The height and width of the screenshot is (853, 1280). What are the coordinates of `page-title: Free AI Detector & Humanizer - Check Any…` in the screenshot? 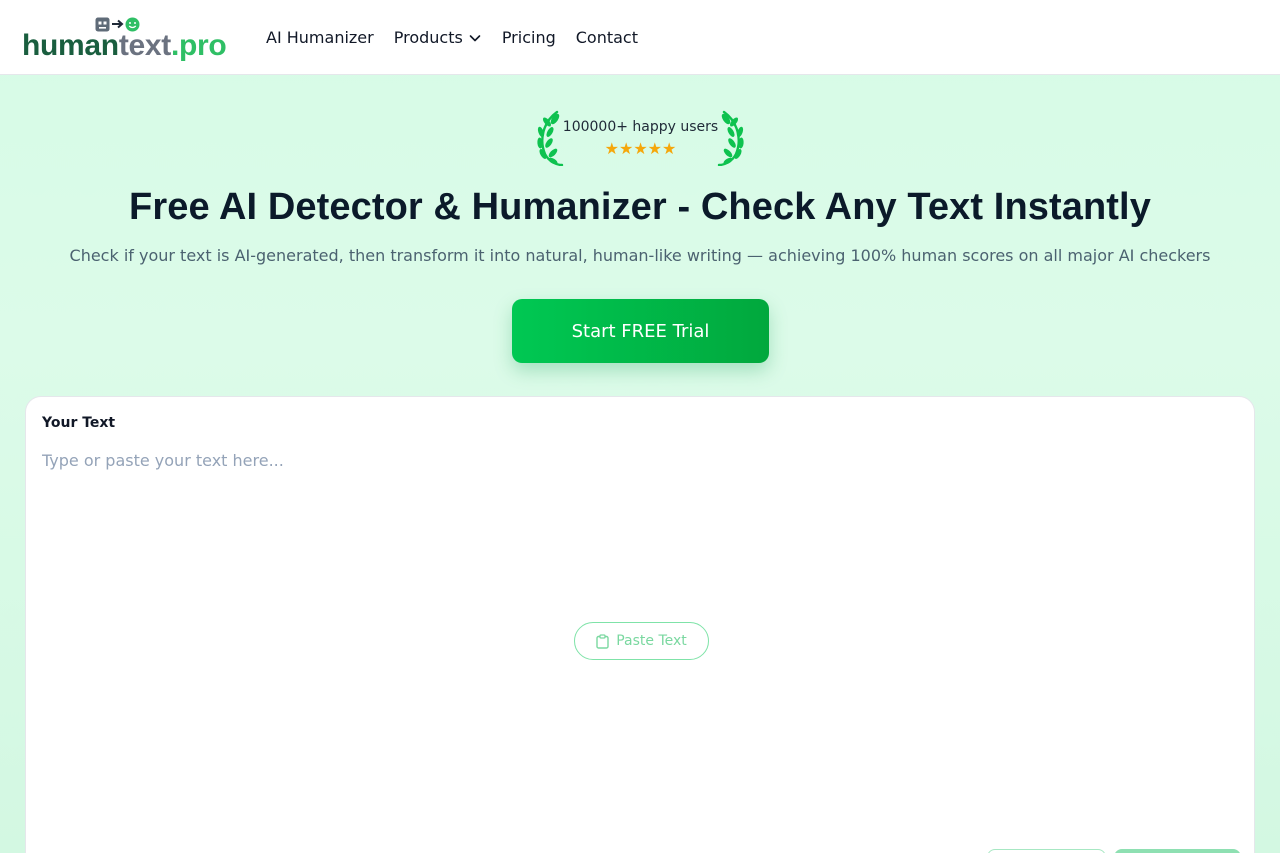 It's located at (640, 207).